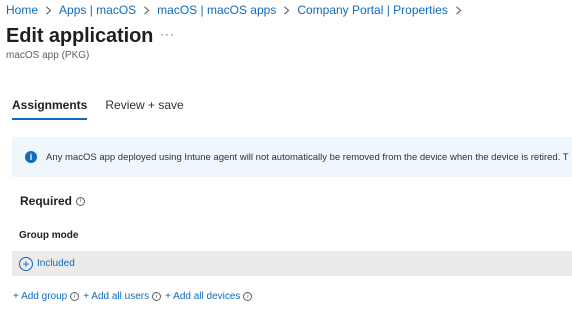 The image size is (572, 332). I want to click on more-options-button: ···, so click(167, 34).